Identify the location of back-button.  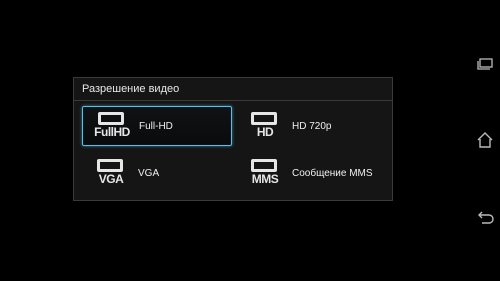
(485, 217).